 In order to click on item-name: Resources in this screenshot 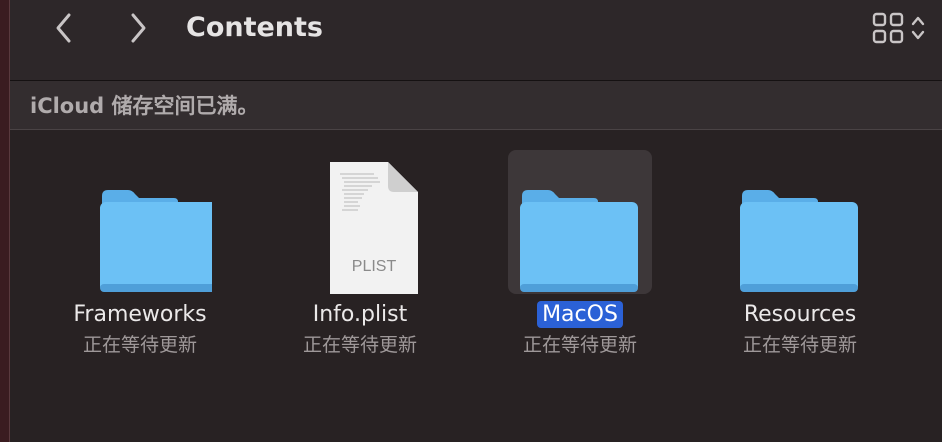, I will do `click(800, 315)`.